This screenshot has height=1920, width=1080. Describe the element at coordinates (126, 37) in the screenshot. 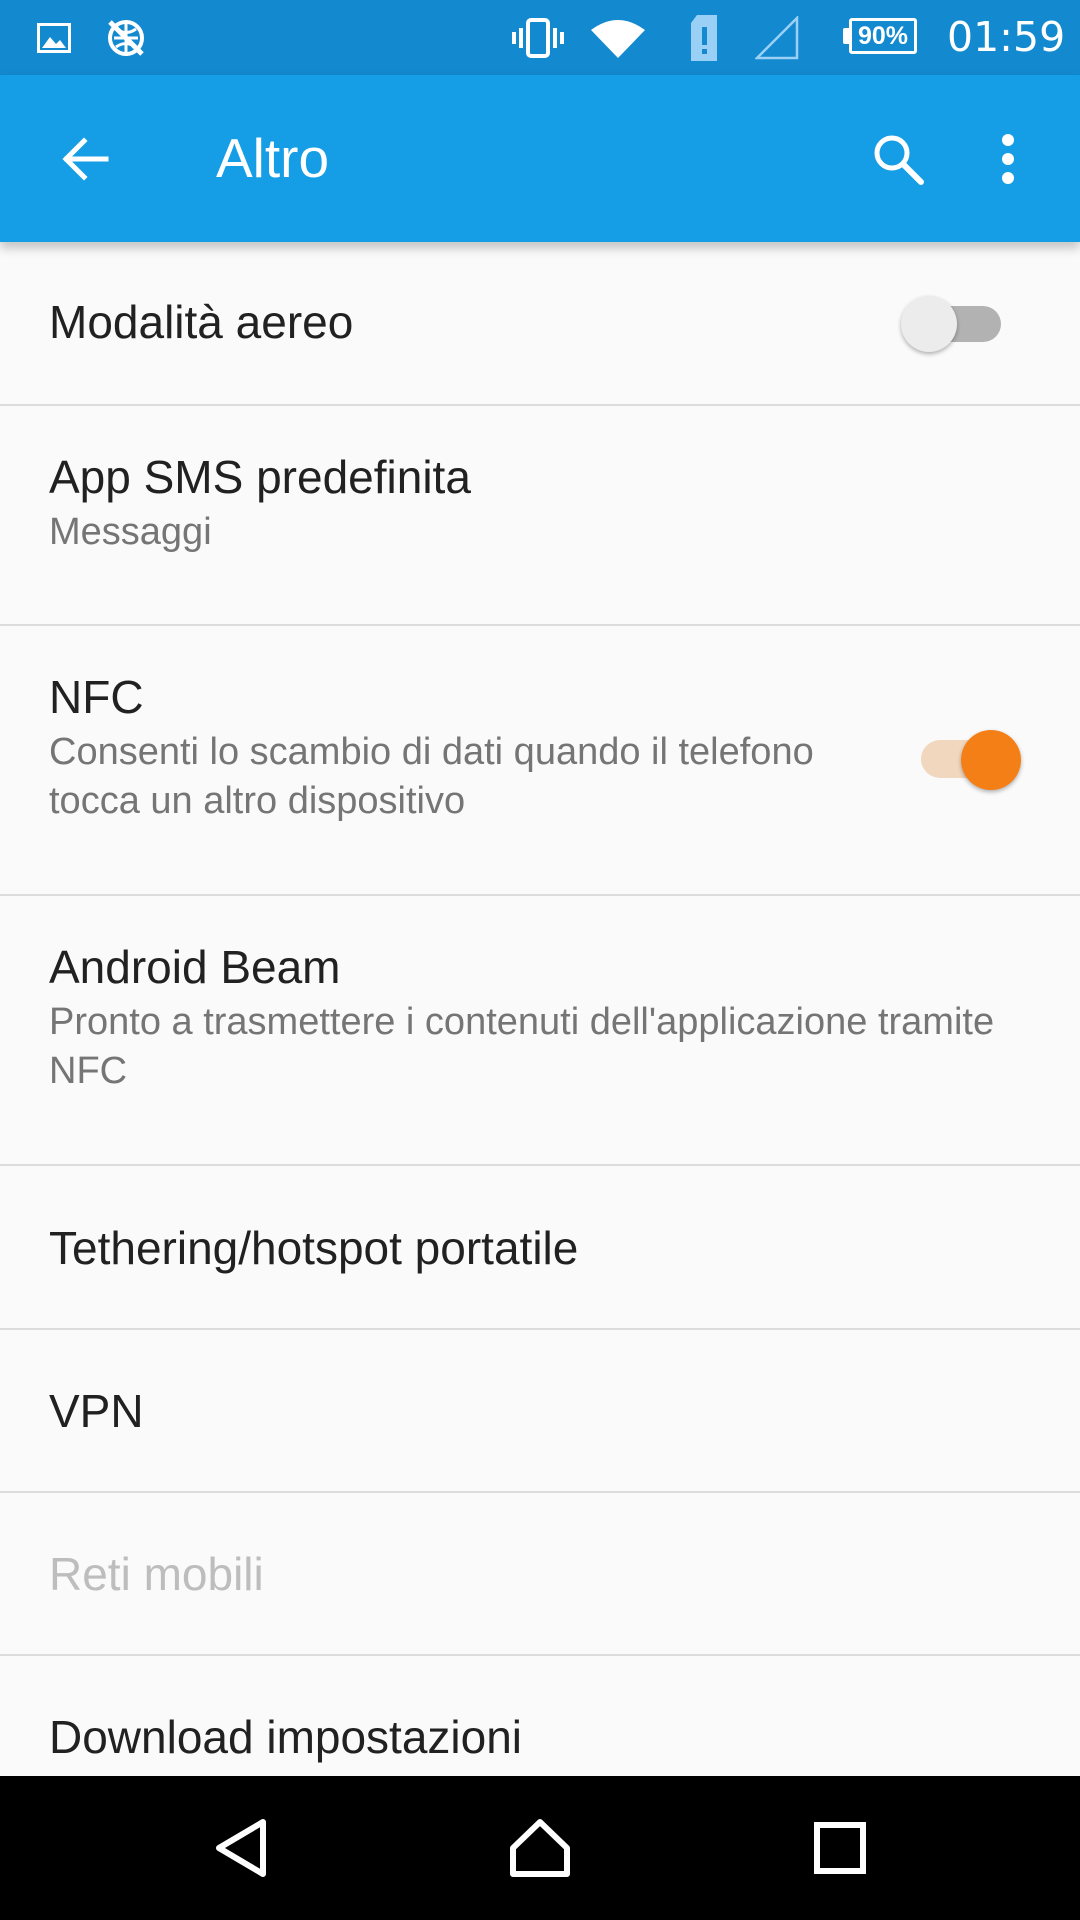

I see `no-sync-icon` at that location.